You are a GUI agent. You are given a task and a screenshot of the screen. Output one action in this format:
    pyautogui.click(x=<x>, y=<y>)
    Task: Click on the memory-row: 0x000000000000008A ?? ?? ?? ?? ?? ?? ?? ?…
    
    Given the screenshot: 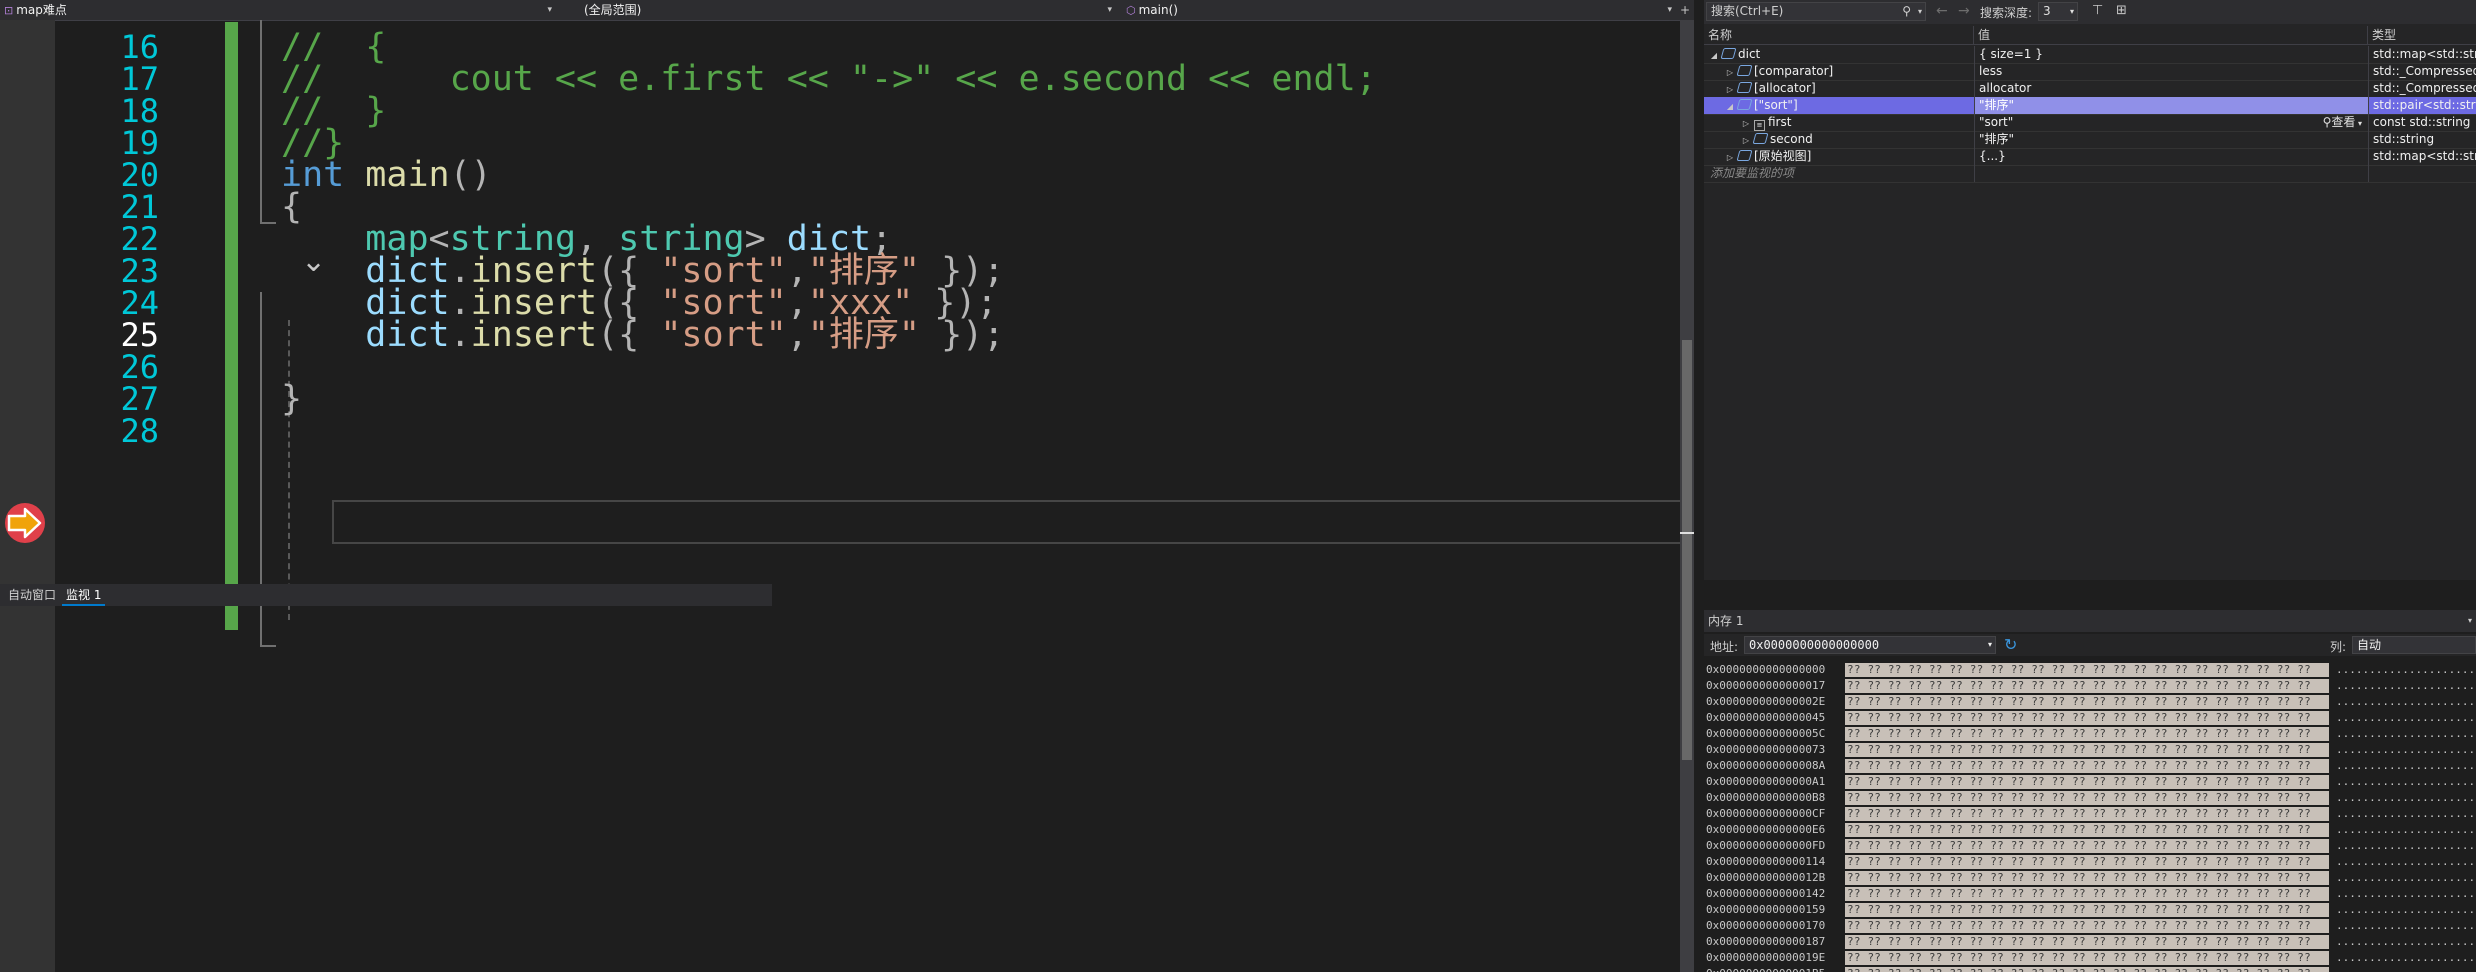 What is the action you would take?
    pyautogui.click(x=2090, y=766)
    